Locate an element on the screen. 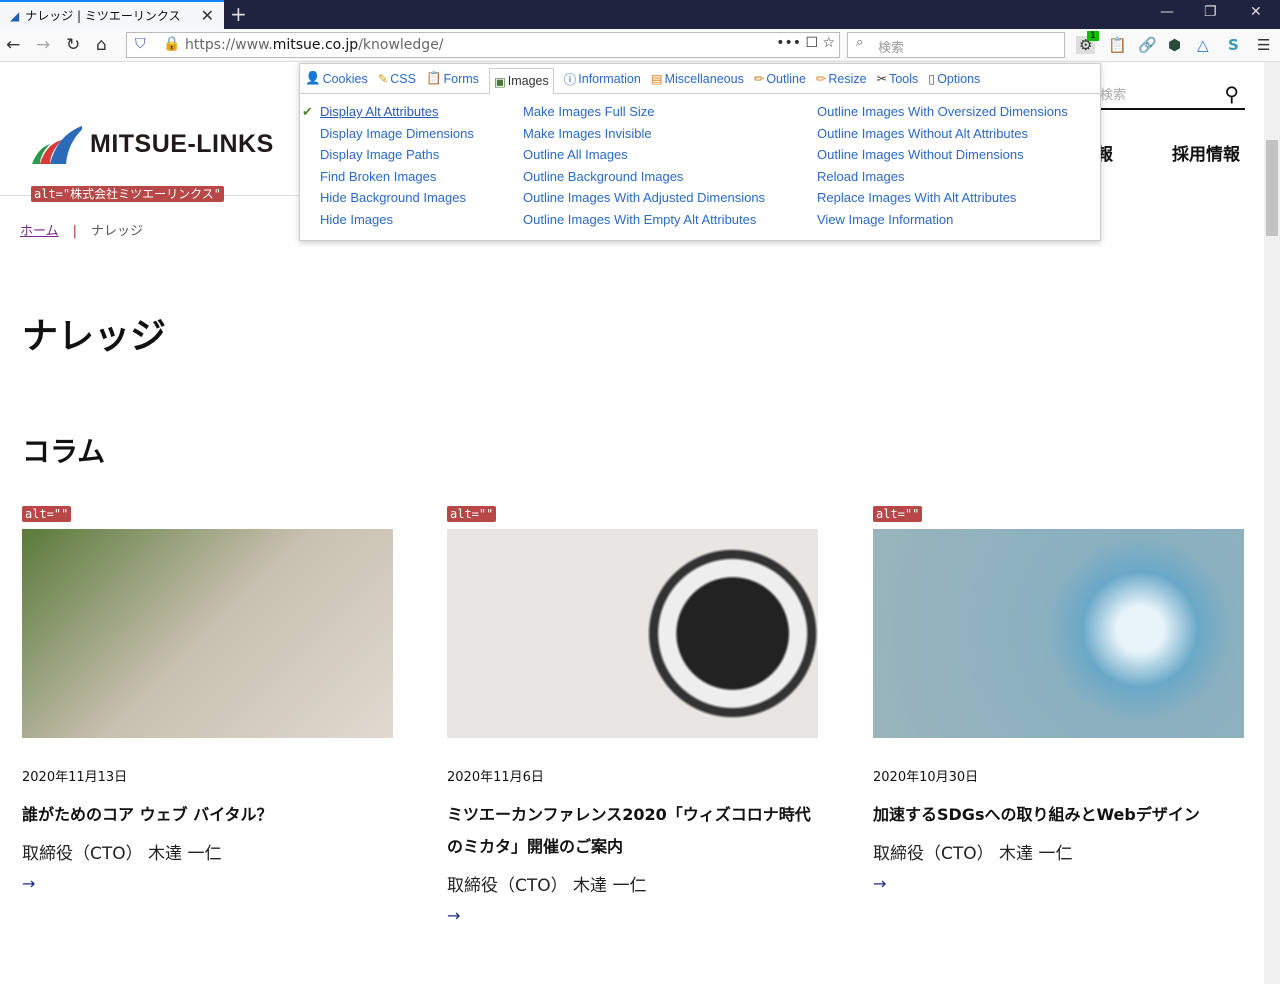  scrollbar is located at coordinates (1272, 523).